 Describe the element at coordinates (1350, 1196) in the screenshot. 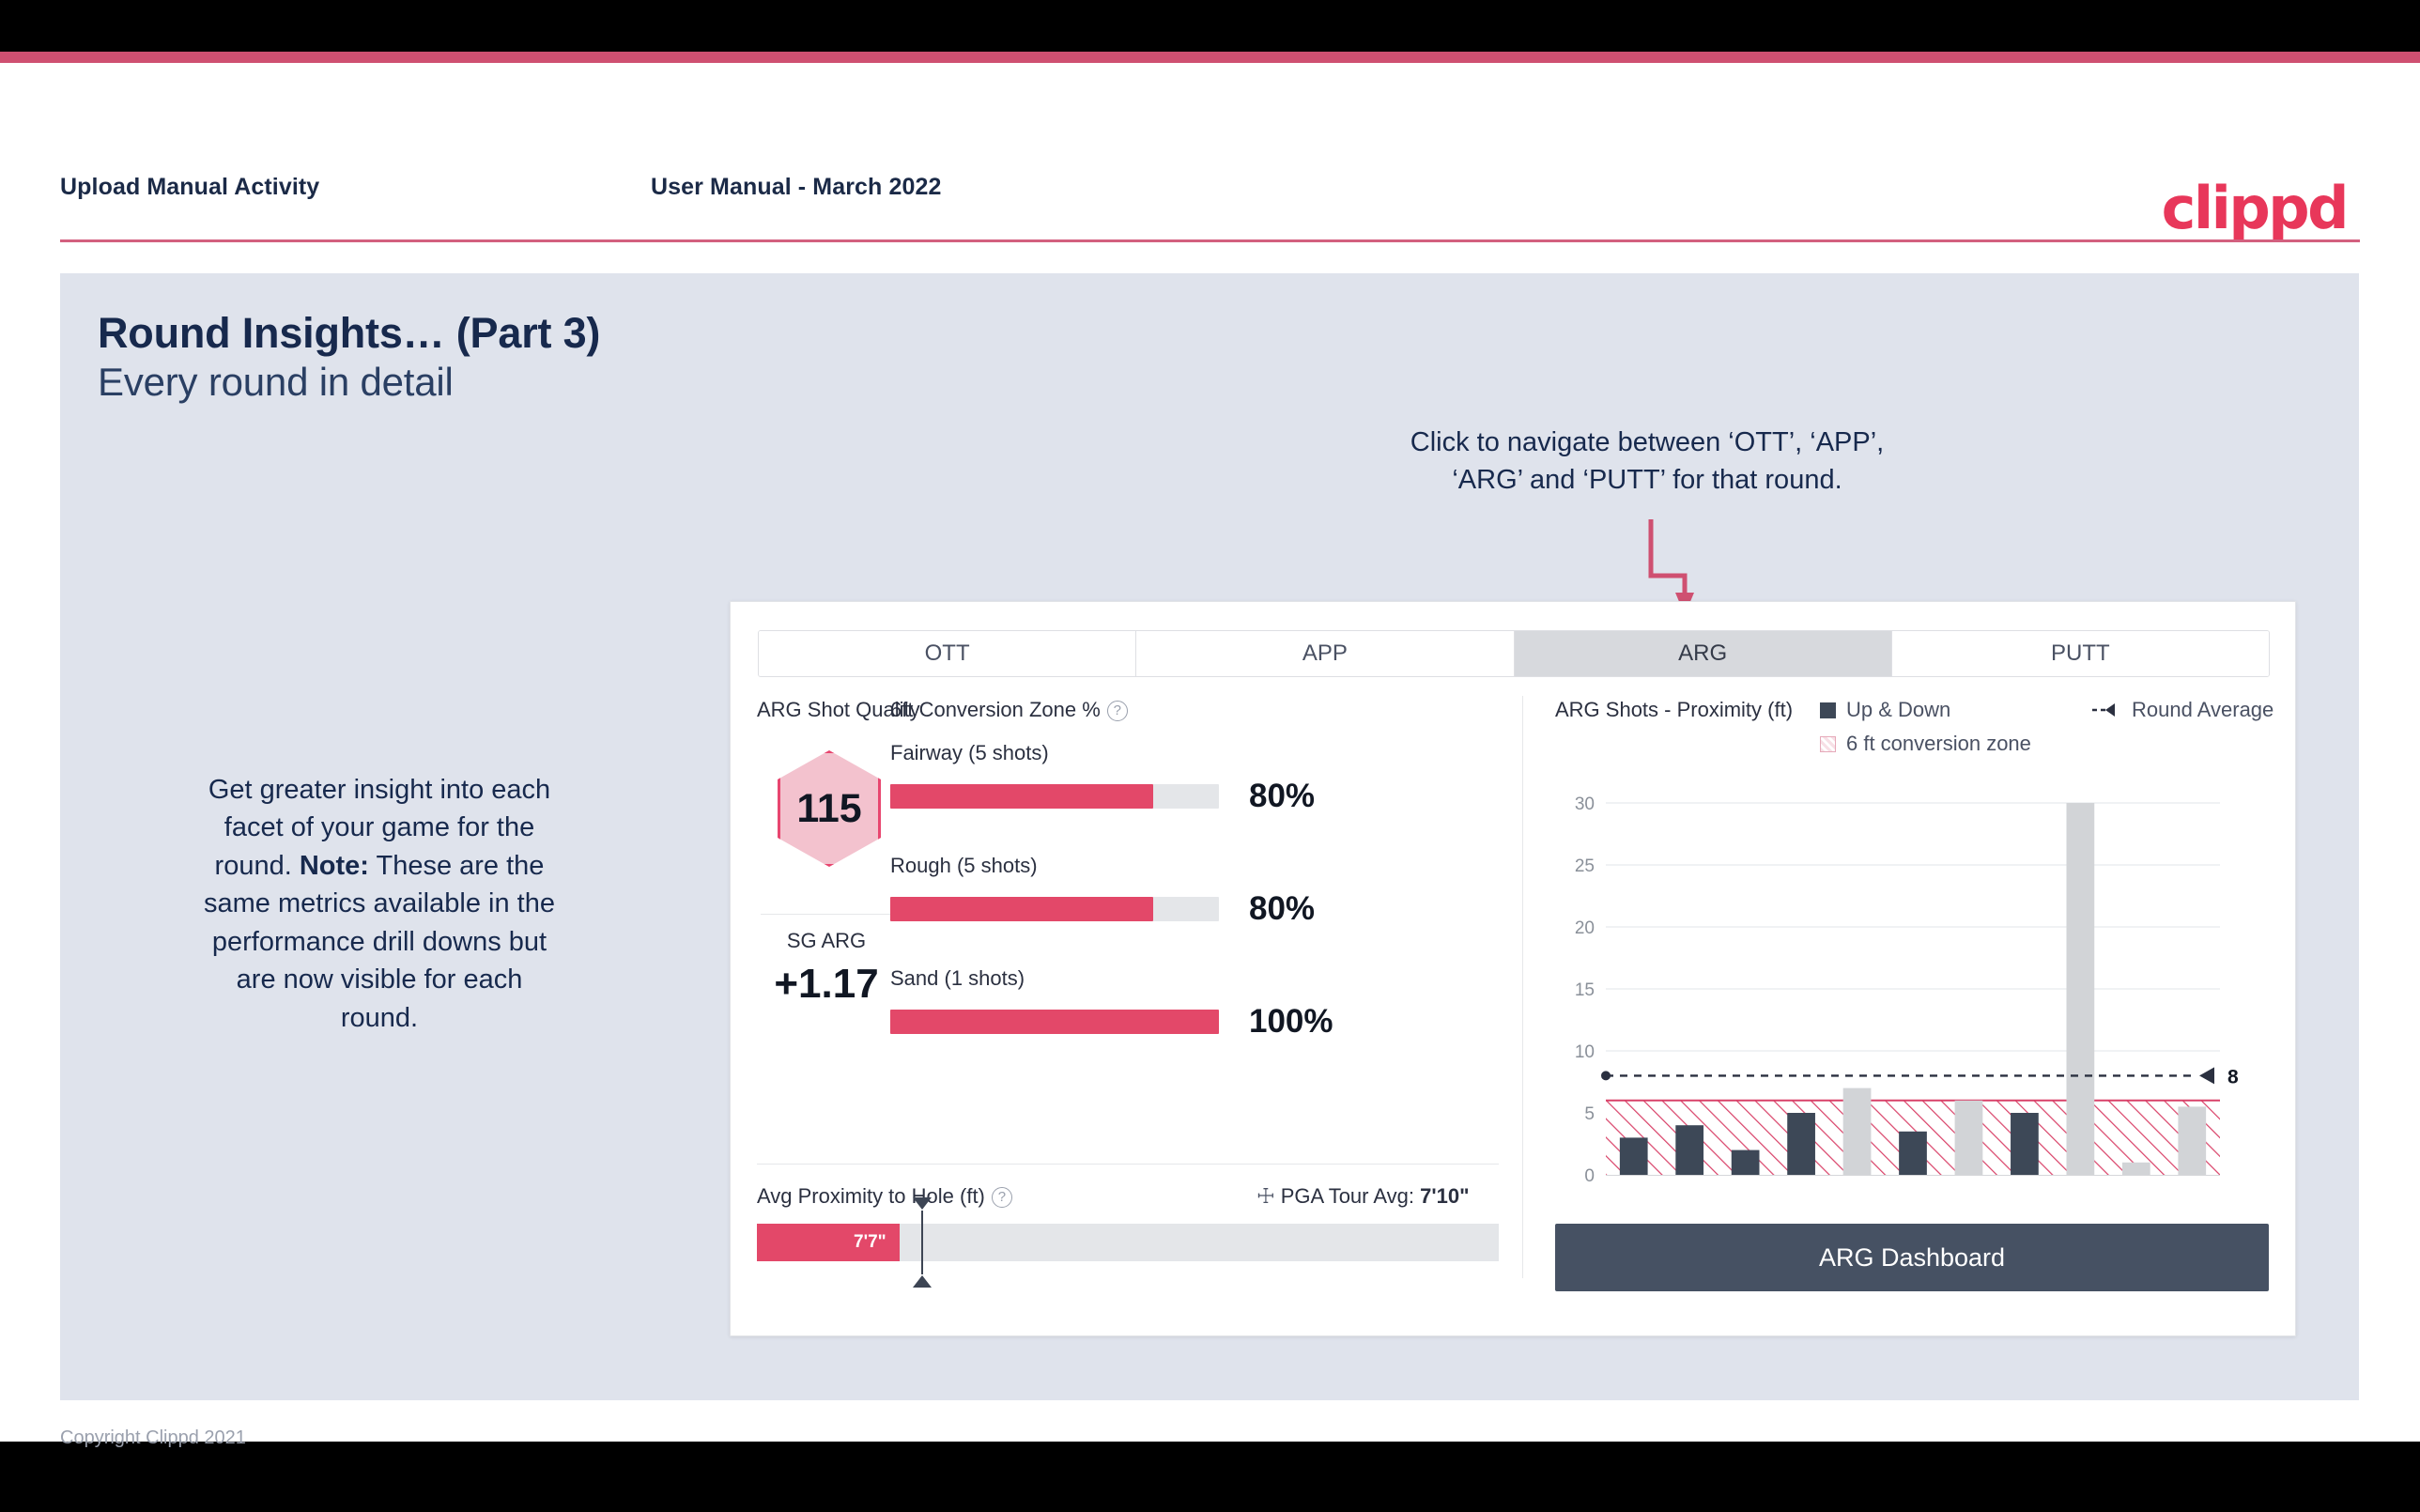

I see `pga-prefix: PGA Tour Avg:` at that location.